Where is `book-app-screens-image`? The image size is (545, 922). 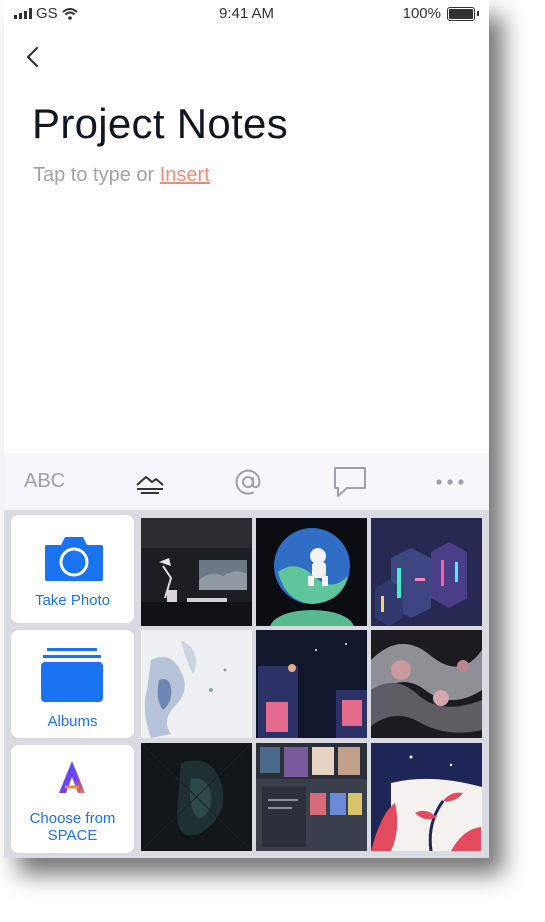
book-app-screens-image is located at coordinates (311, 797).